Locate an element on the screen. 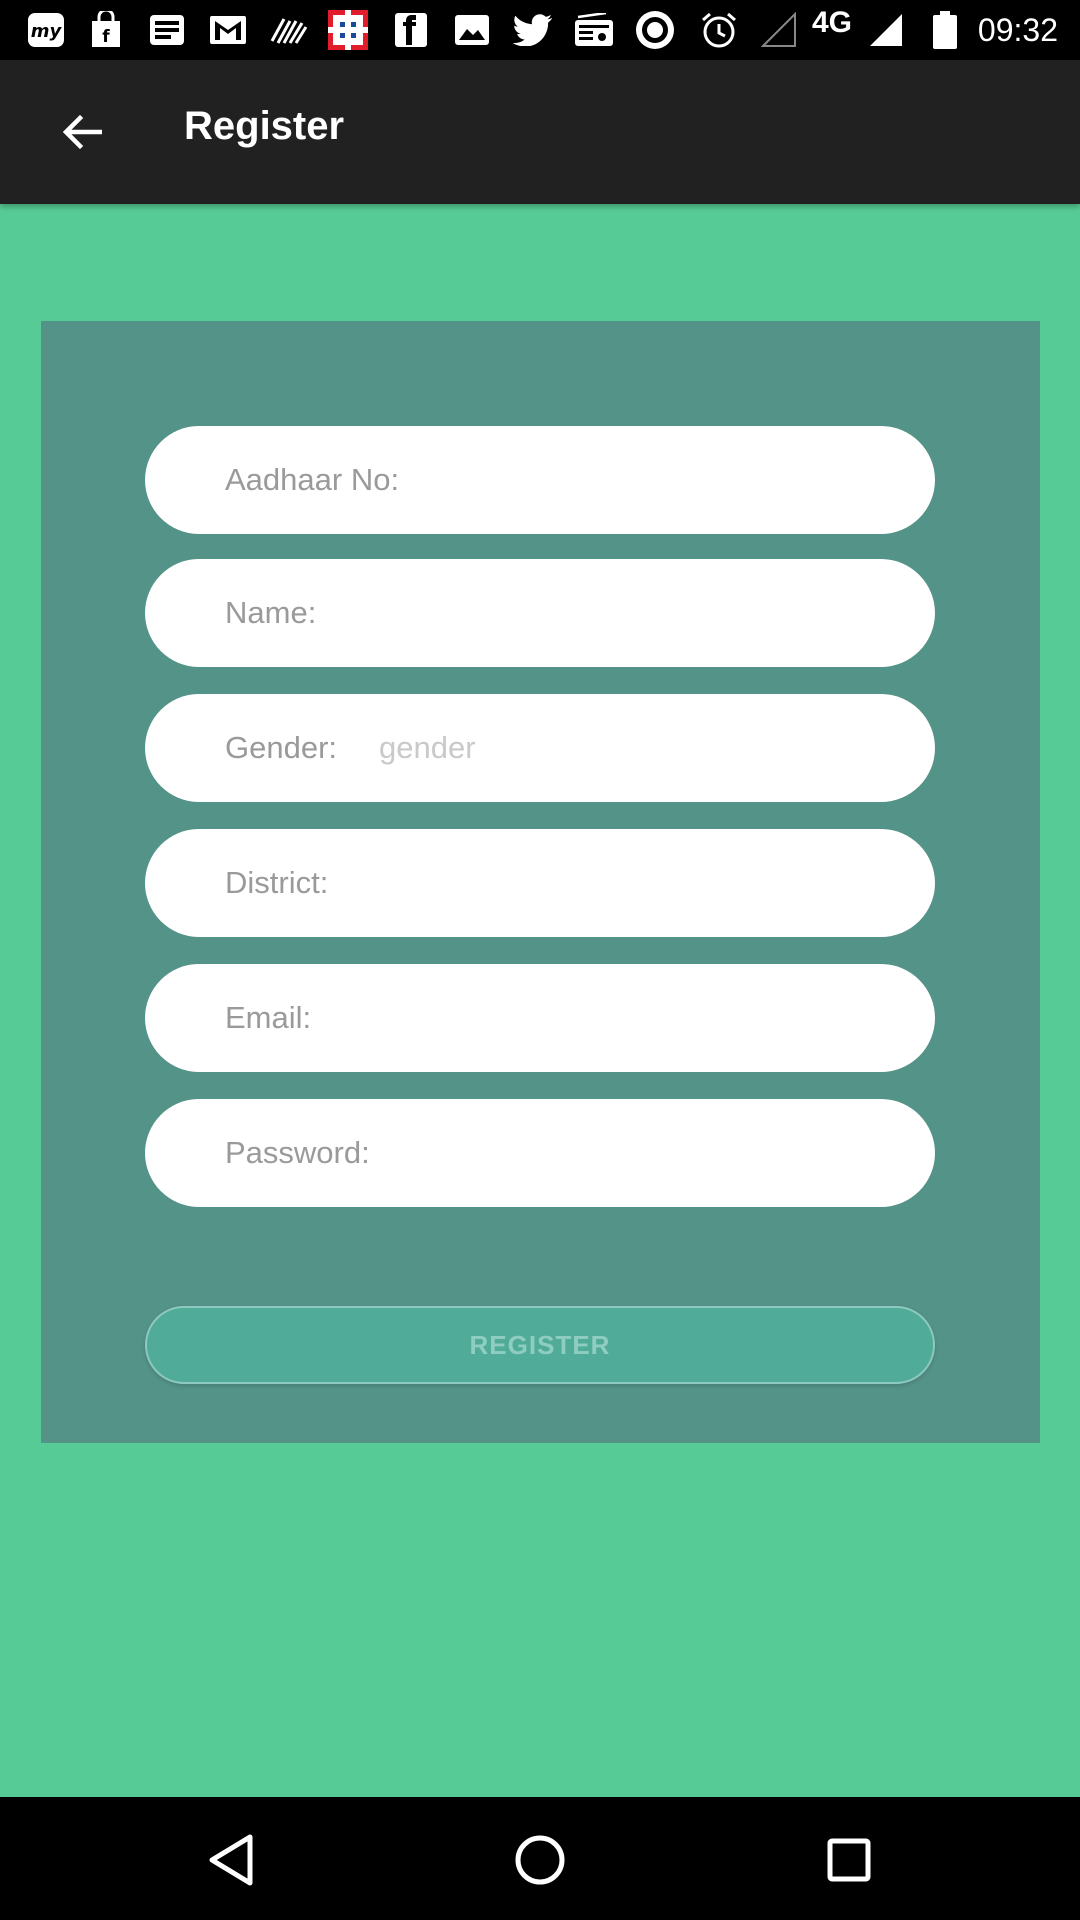  gender-label: Gender: is located at coordinates (281, 747).